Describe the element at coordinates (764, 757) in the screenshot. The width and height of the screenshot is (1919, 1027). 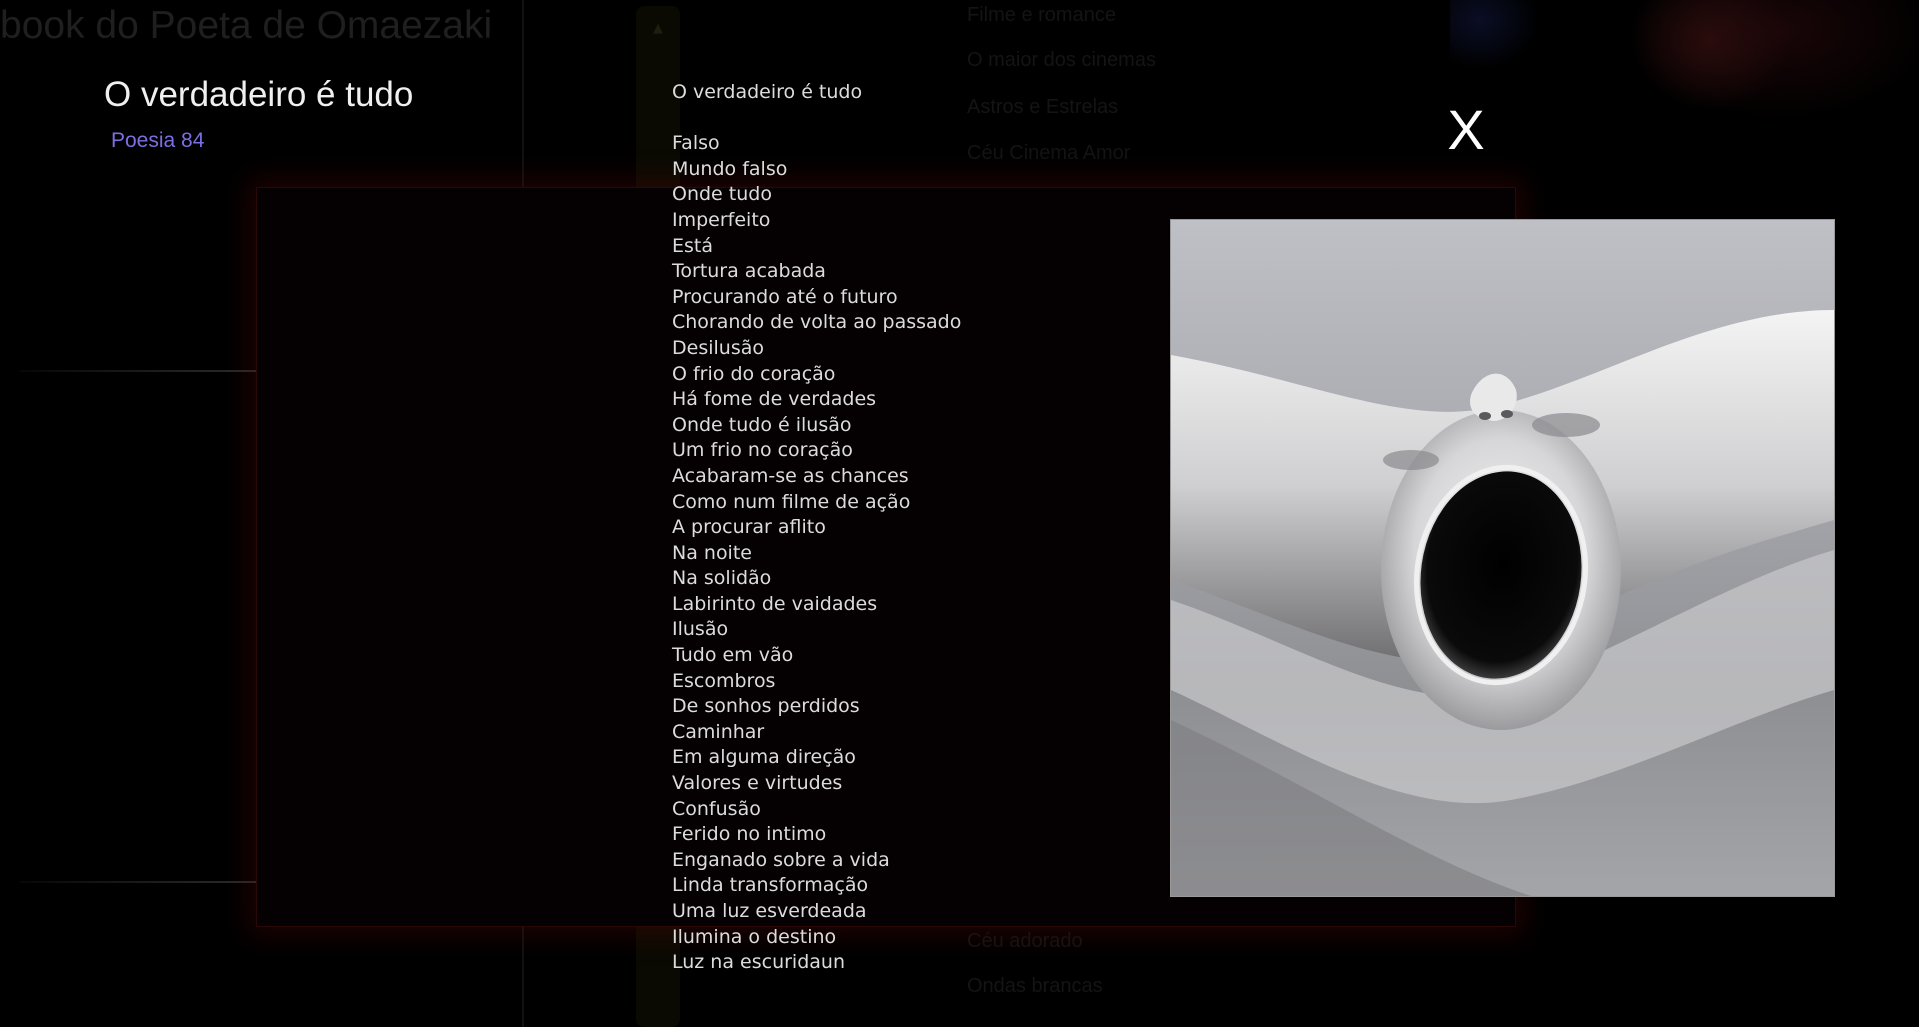
I see `poem-line: Em alguma direção` at that location.